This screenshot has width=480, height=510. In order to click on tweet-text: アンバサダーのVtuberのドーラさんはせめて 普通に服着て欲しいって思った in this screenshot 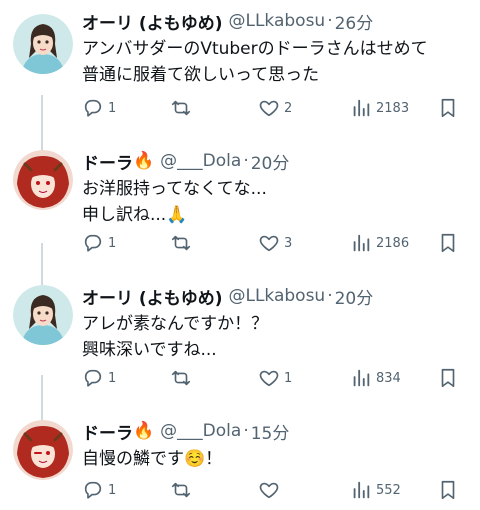, I will do `click(277, 62)`.